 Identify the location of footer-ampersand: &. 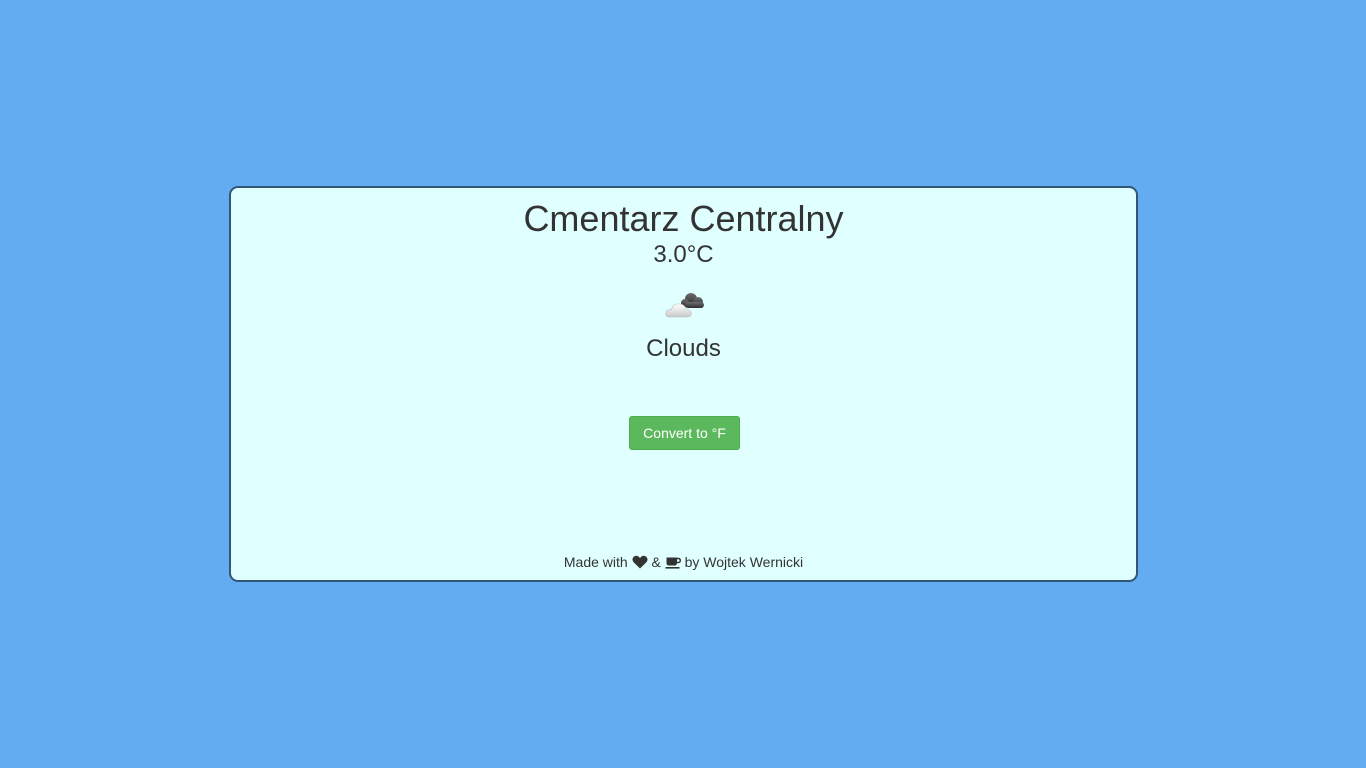
(656, 562).